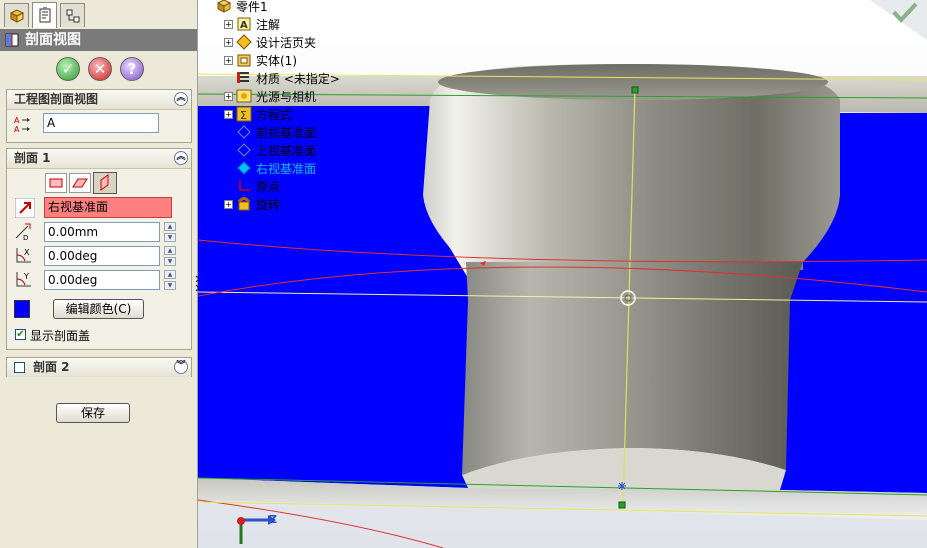 The height and width of the screenshot is (548, 927). I want to click on reverse-direction-icon, so click(25, 208).